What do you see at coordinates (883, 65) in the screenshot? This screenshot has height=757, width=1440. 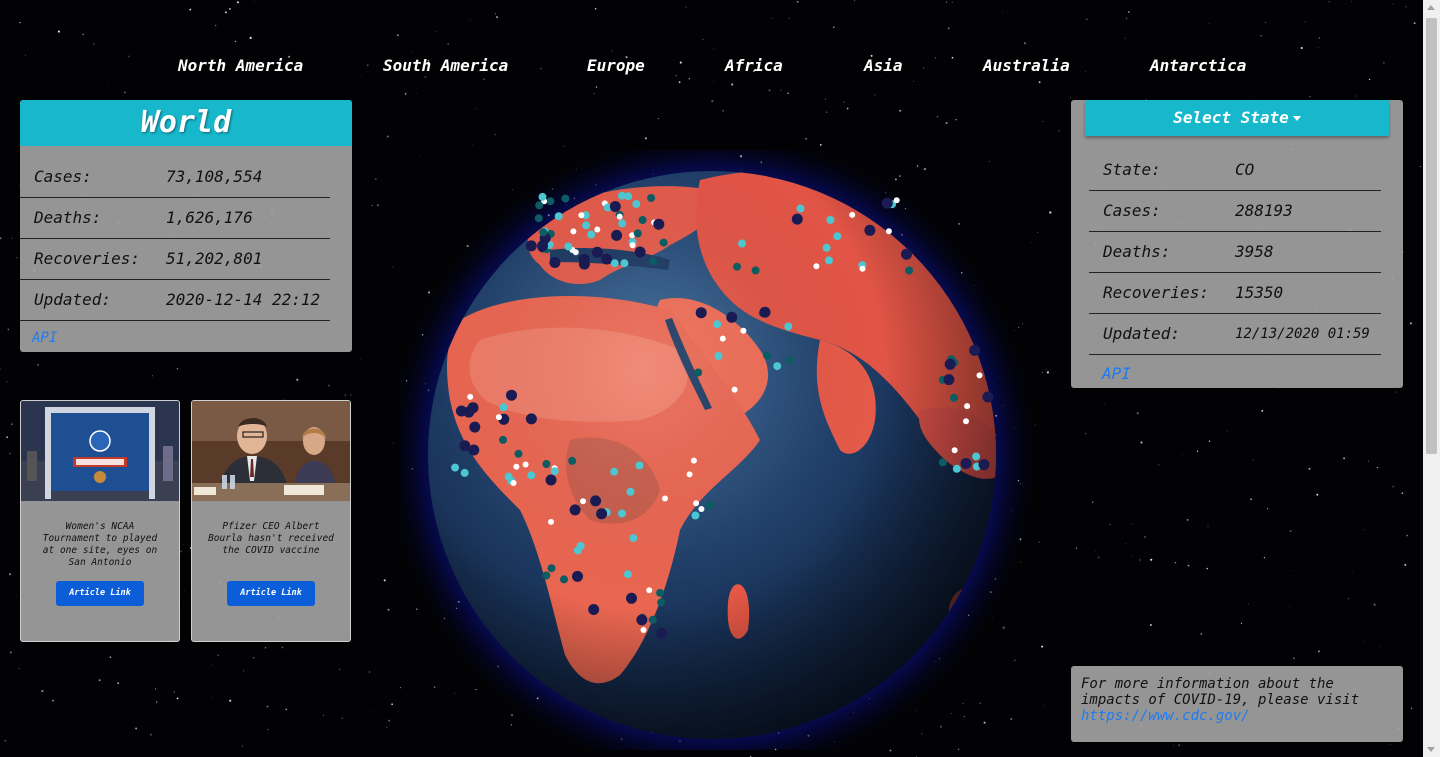 I see `nav-asia: Asia` at bounding box center [883, 65].